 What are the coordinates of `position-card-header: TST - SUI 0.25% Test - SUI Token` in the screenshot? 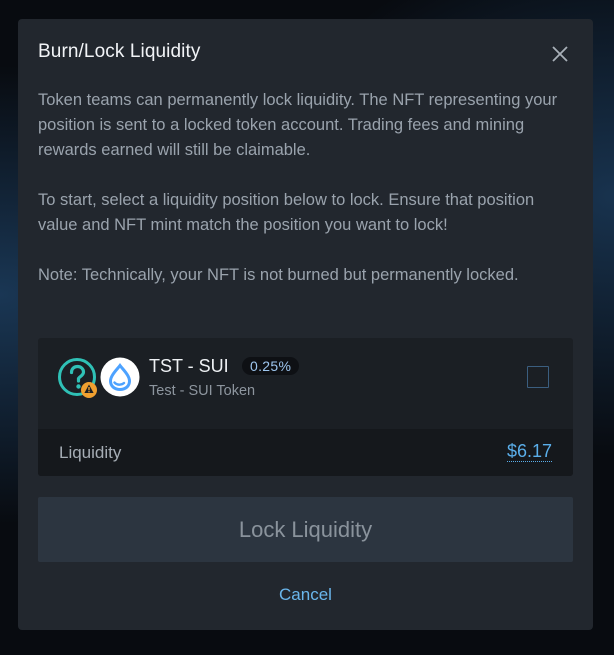 It's located at (305, 383).